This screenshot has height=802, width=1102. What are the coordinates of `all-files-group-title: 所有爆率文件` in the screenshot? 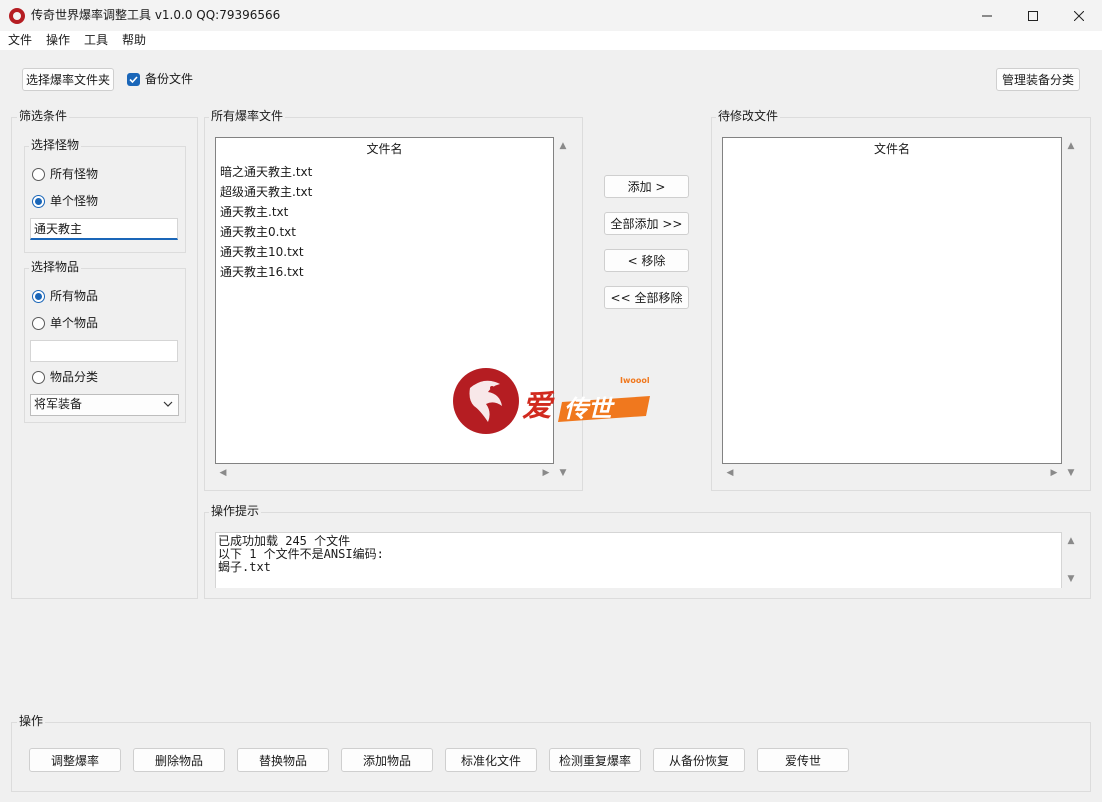 It's located at (247, 116).